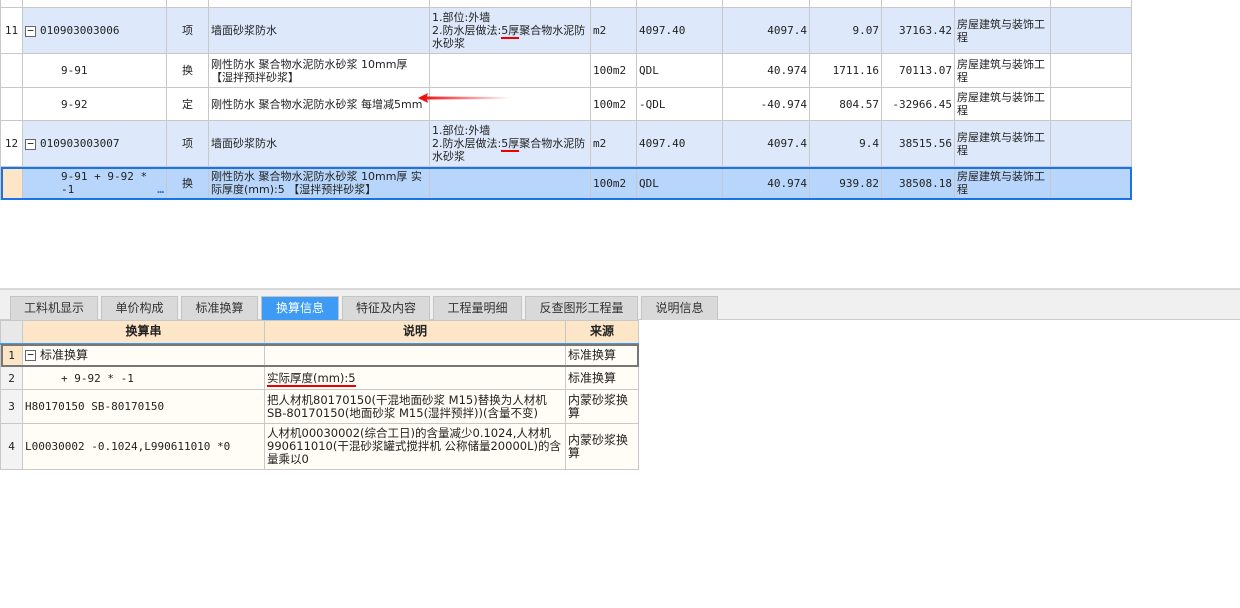 This screenshot has width=1240, height=608. Describe the element at coordinates (64, 354) in the screenshot. I see `conv-string: 标准换算` at that location.